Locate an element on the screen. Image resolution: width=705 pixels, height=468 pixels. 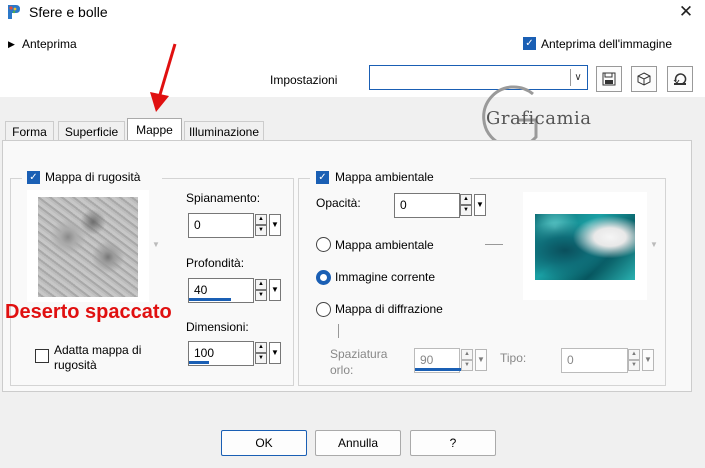
save-preset-button is located at coordinates (609, 79).